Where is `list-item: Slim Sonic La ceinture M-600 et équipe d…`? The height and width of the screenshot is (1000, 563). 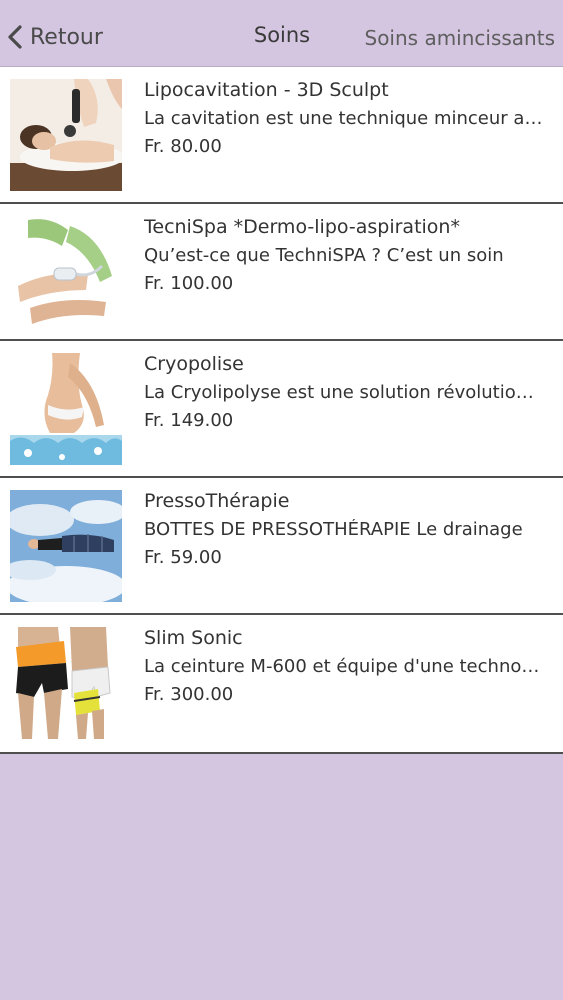
list-item: Slim Sonic La ceinture M-600 et équipe d… is located at coordinates (281, 684).